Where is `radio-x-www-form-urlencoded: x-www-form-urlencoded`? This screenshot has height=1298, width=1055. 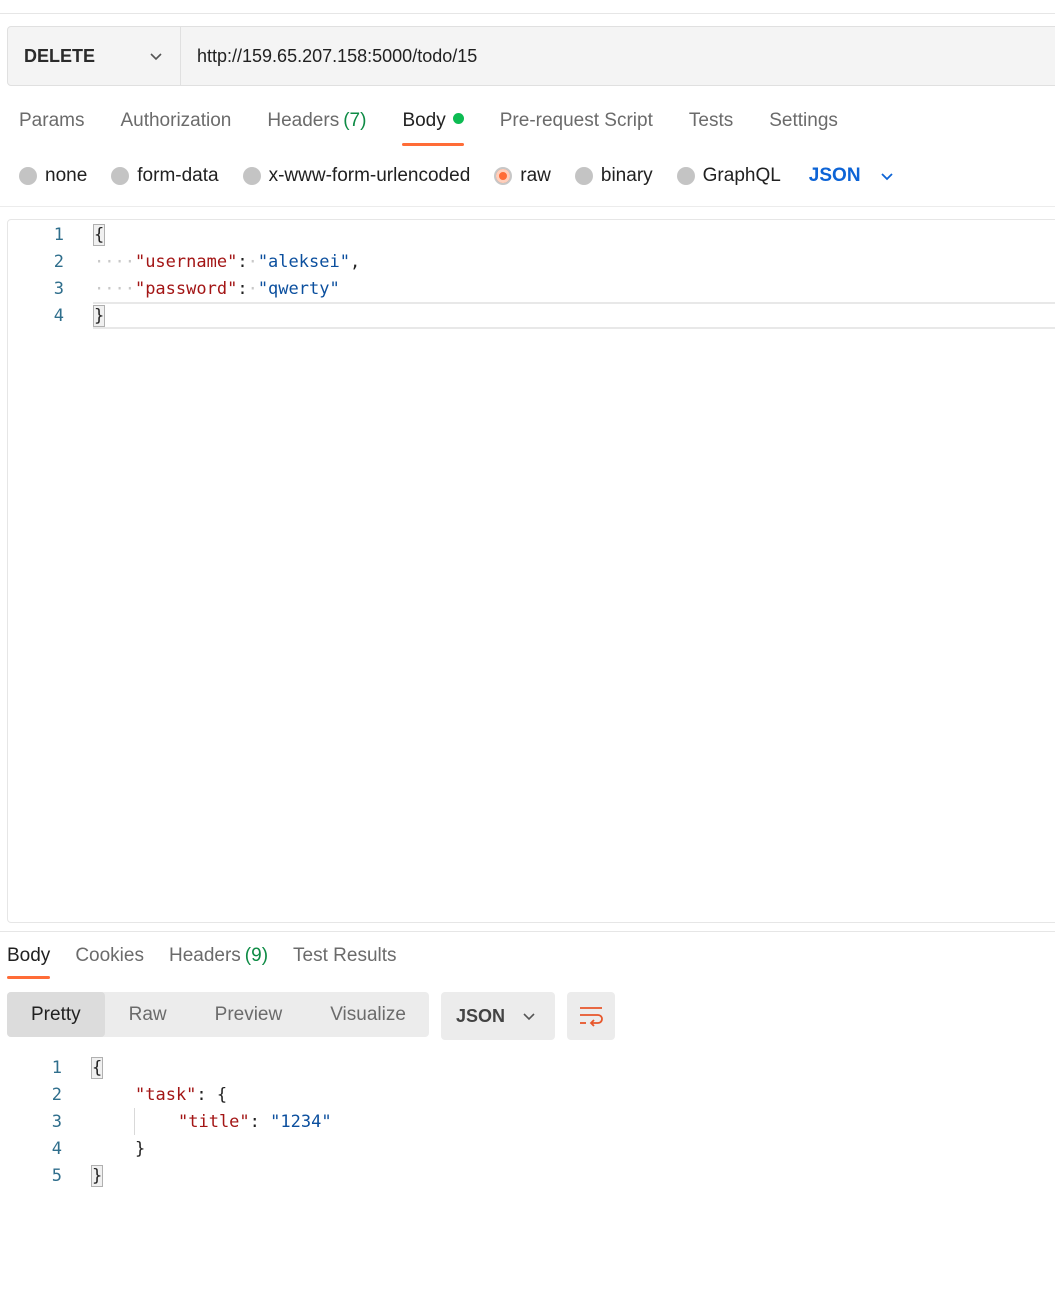 radio-x-www-form-urlencoded: x-www-form-urlencoded is located at coordinates (356, 176).